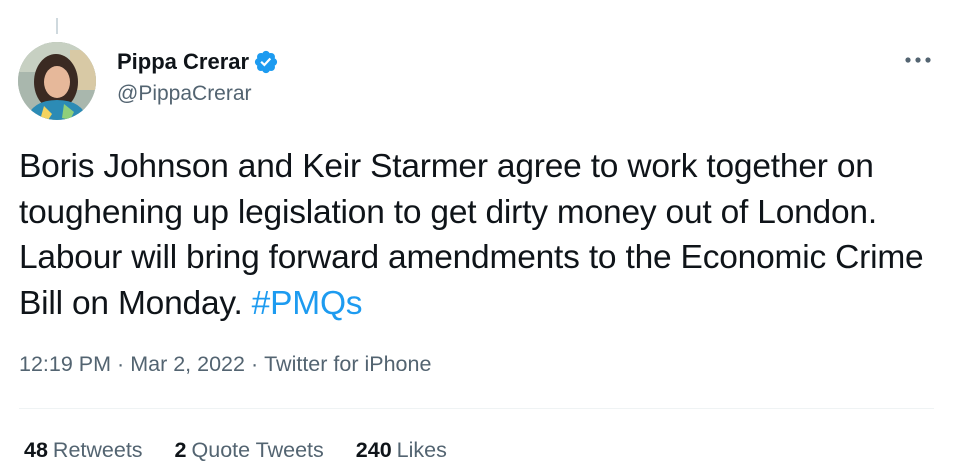  What do you see at coordinates (476, 408) in the screenshot?
I see `divider` at bounding box center [476, 408].